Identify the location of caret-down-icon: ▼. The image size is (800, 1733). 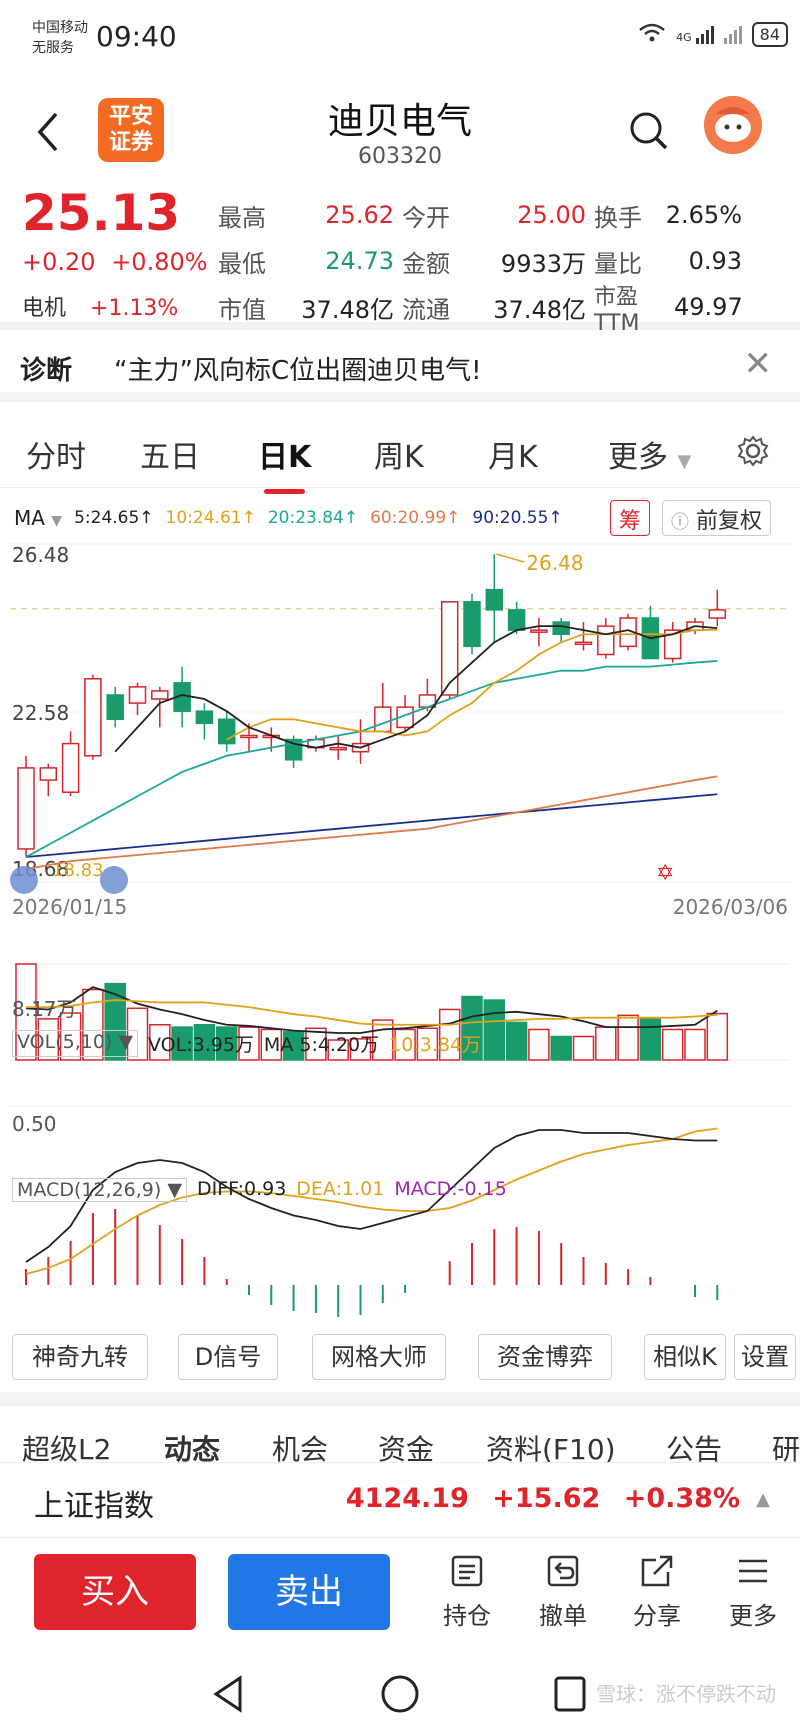
(57, 521).